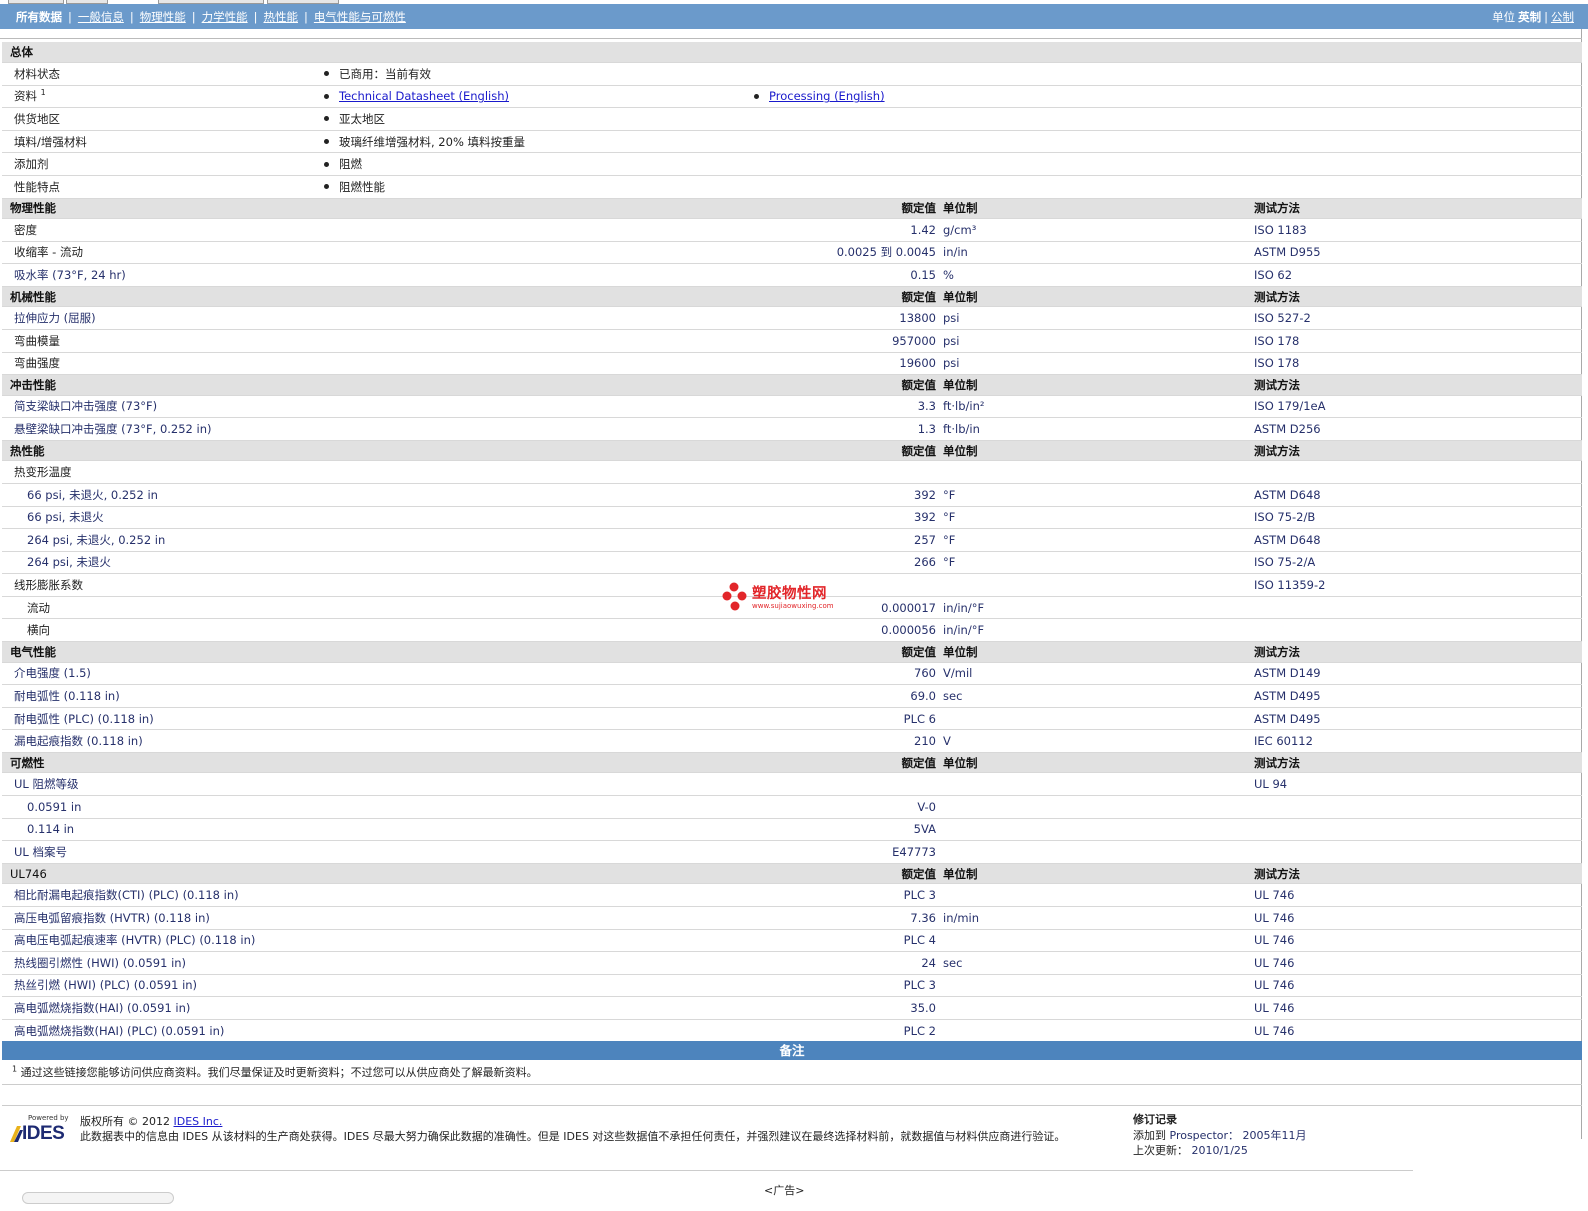 The width and height of the screenshot is (1588, 1211). What do you see at coordinates (627, 1008) in the screenshot?
I see `nominal-value: 35.0` at bounding box center [627, 1008].